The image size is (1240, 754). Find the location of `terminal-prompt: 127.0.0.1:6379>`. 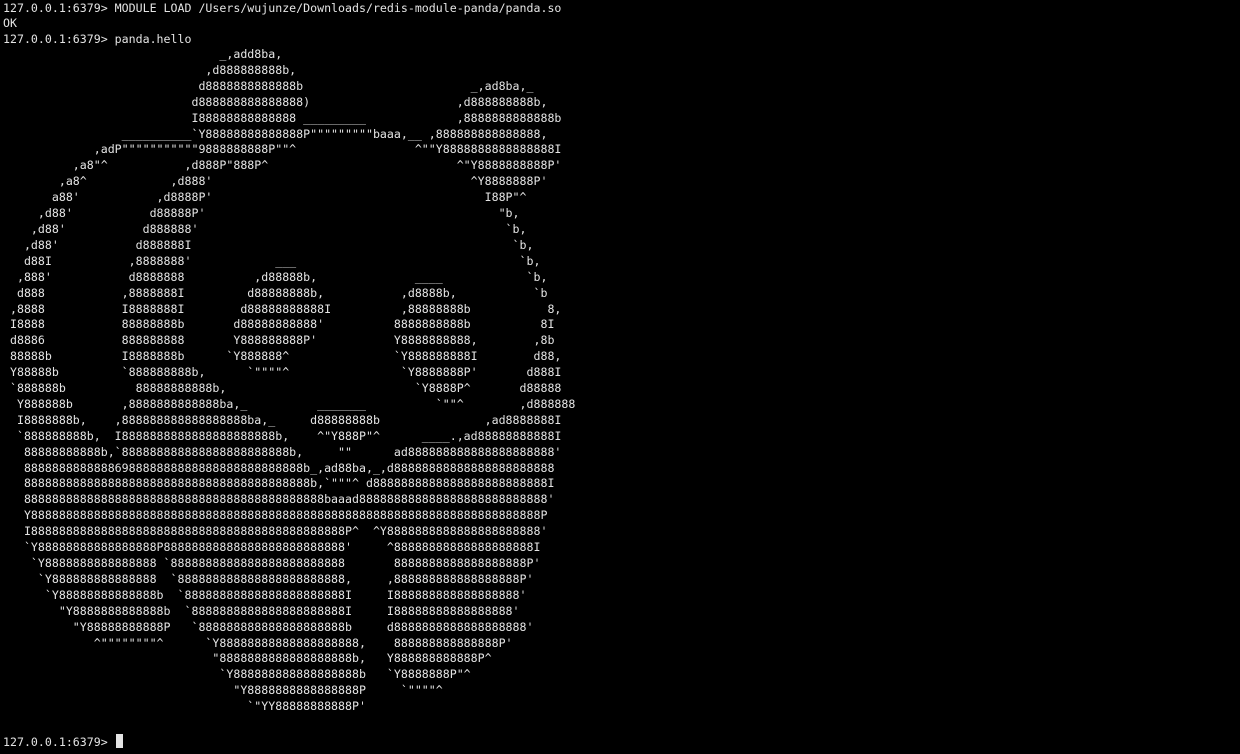

terminal-prompt: 127.0.0.1:6379> is located at coordinates (59, 742).